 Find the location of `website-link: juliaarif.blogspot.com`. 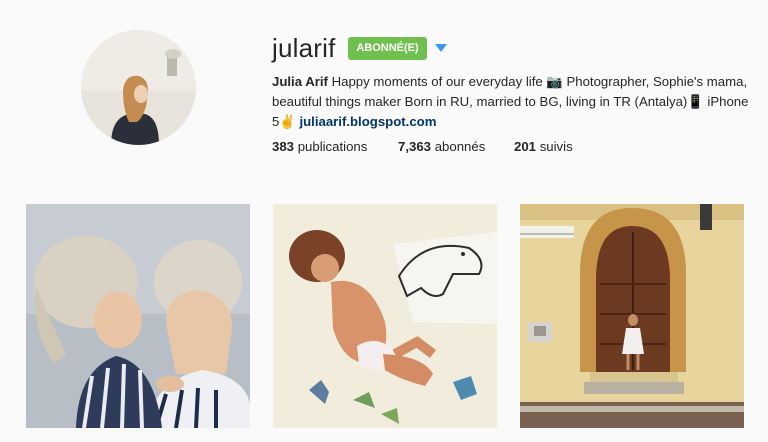

website-link: juliaarif.blogspot.com is located at coordinates (367, 121).